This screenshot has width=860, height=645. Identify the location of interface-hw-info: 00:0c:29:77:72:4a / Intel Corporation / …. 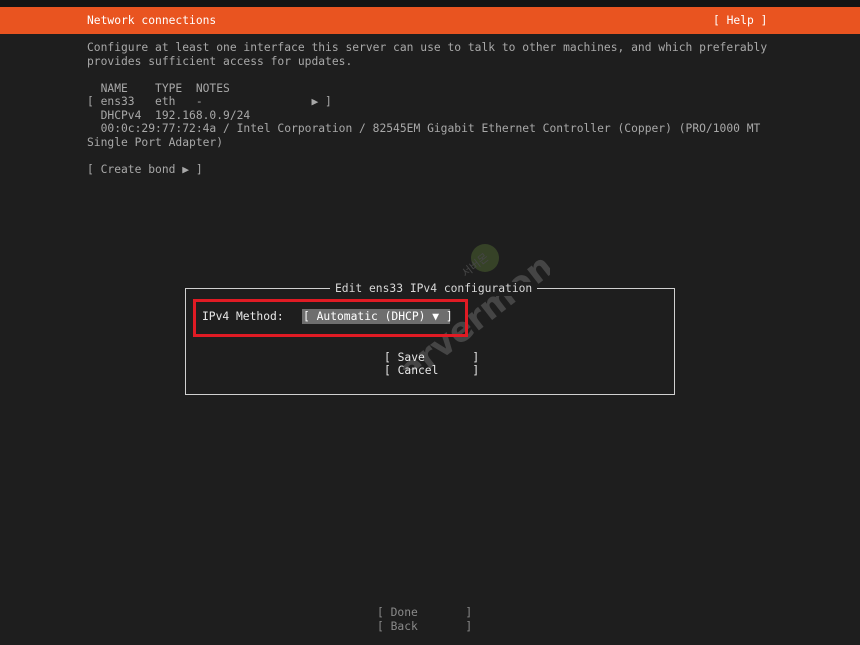
(424, 128).